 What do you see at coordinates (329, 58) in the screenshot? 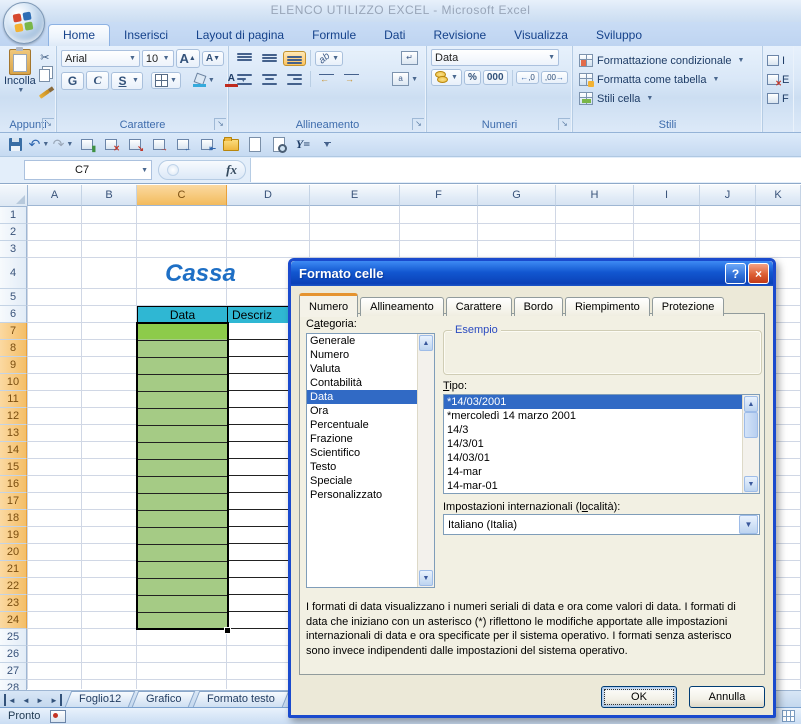
I see `orientation-button: ab ▼` at bounding box center [329, 58].